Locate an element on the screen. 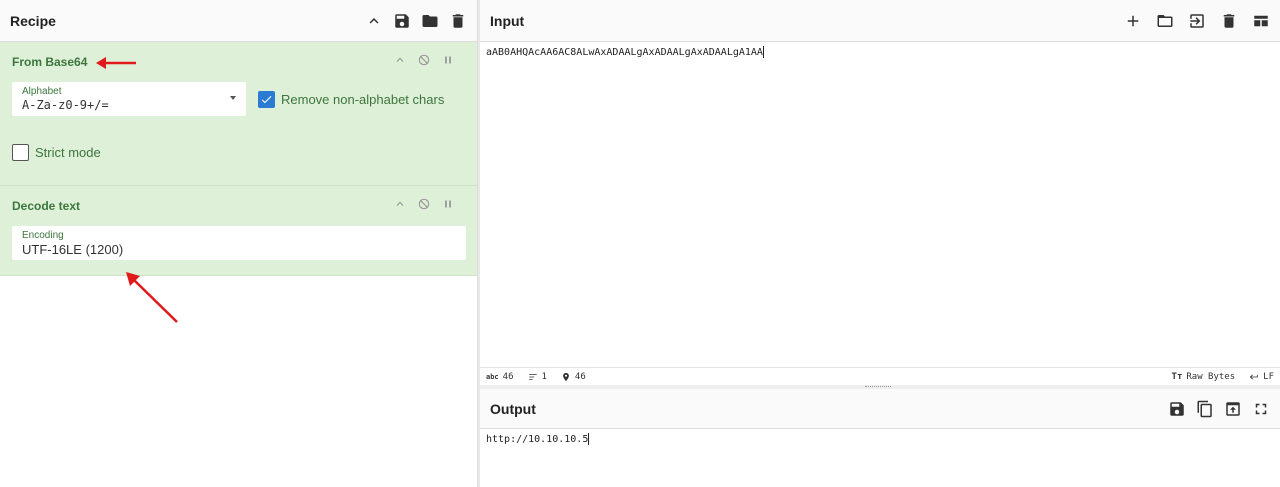 The height and width of the screenshot is (487, 1280). recipe-title: Recipe is located at coordinates (33, 20).